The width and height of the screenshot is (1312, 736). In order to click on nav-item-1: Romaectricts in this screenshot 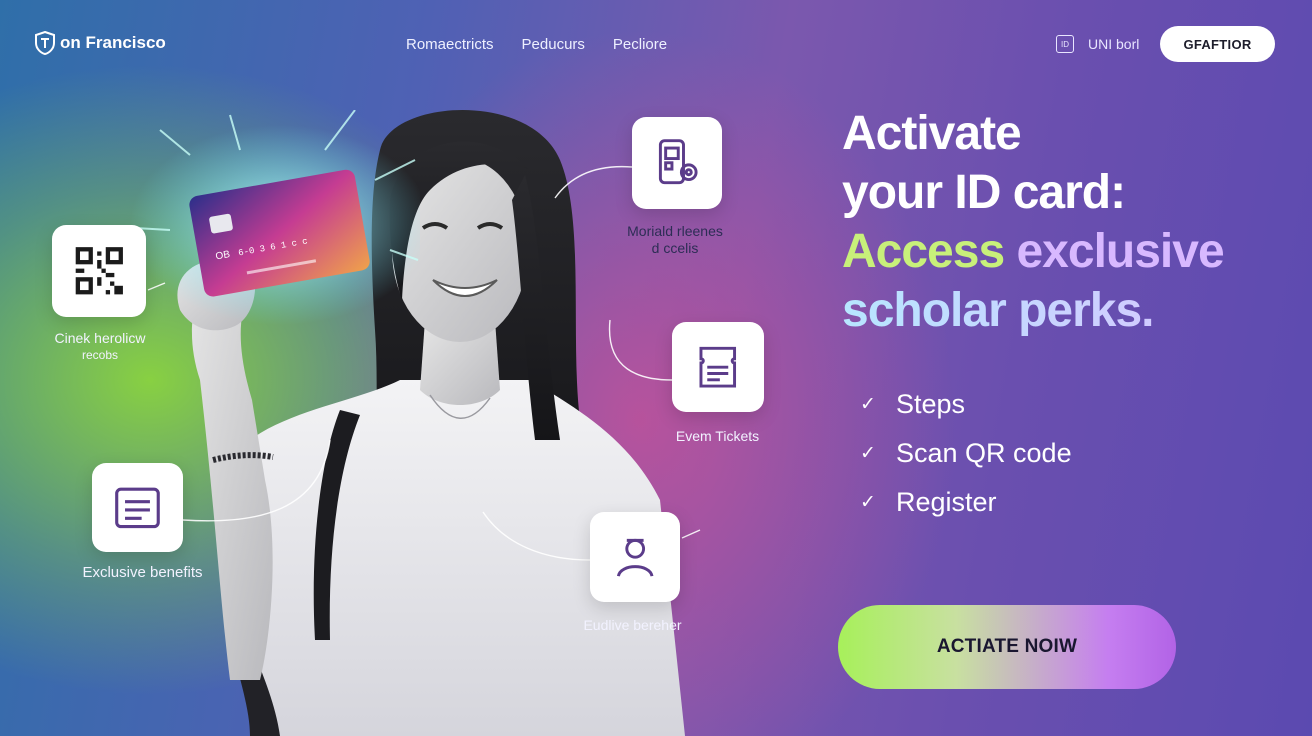, I will do `click(450, 44)`.